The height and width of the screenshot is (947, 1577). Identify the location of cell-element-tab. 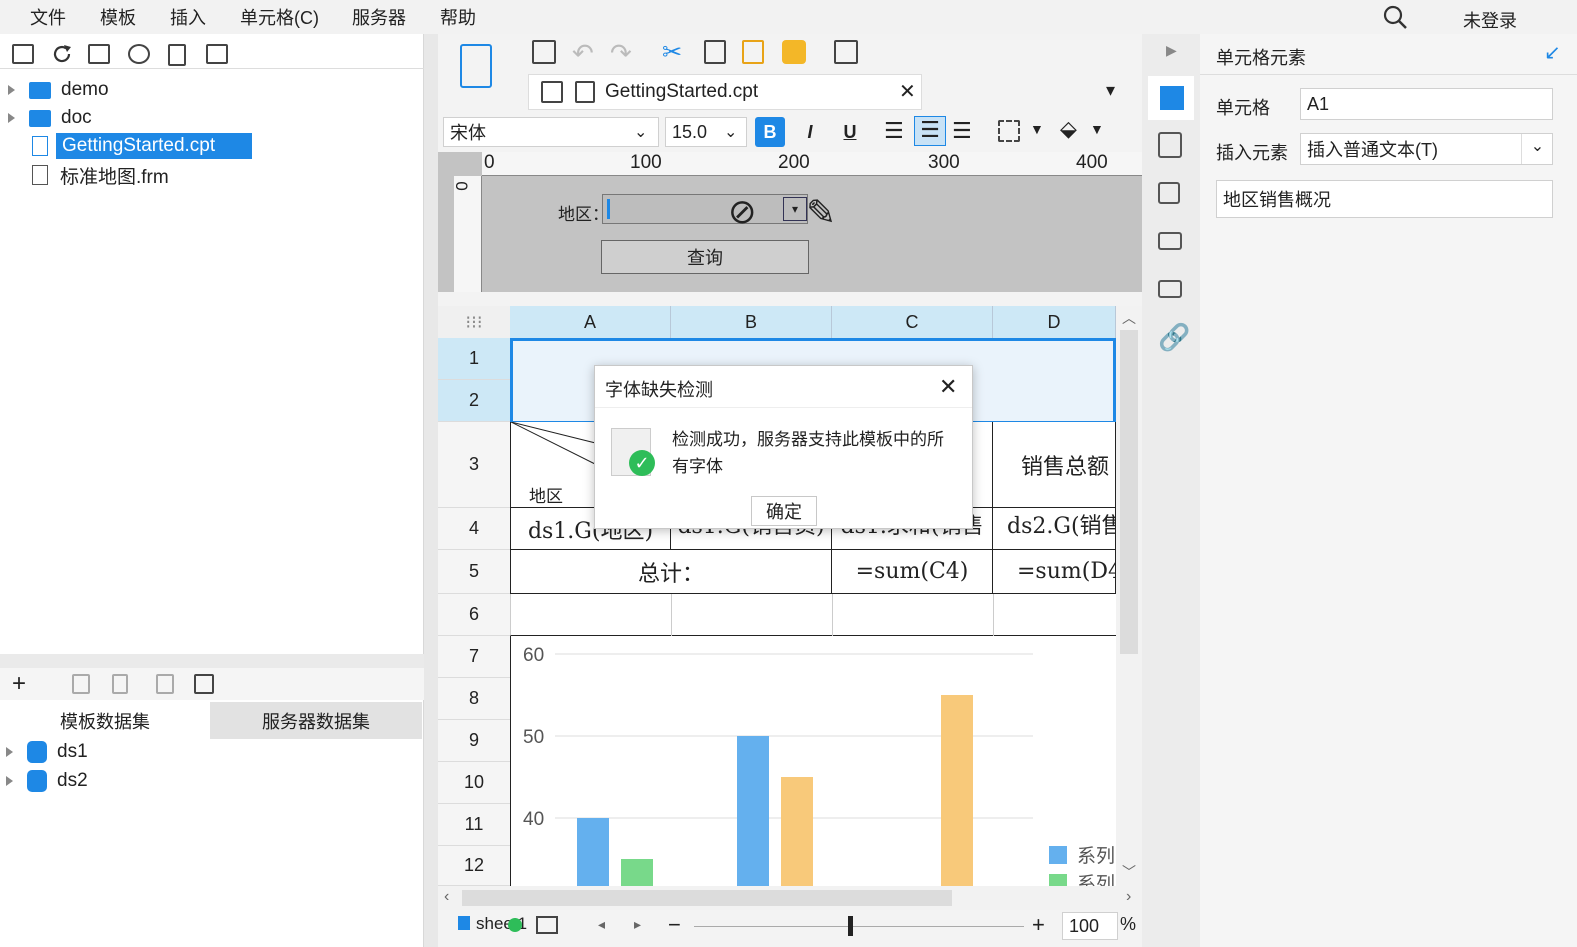
(1171, 98).